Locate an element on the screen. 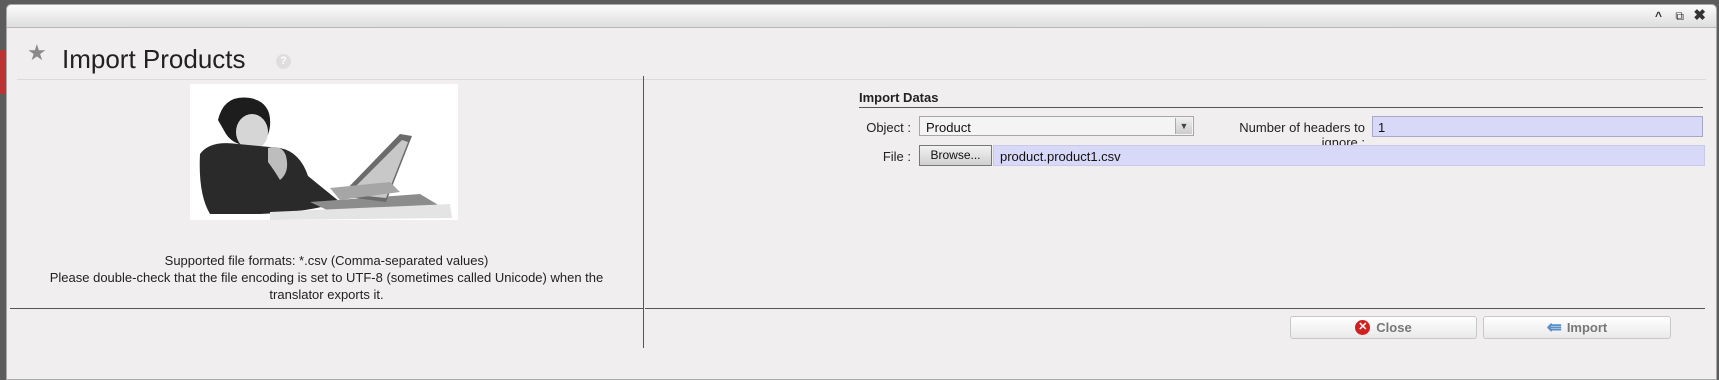  help-icon: ? is located at coordinates (283, 61).